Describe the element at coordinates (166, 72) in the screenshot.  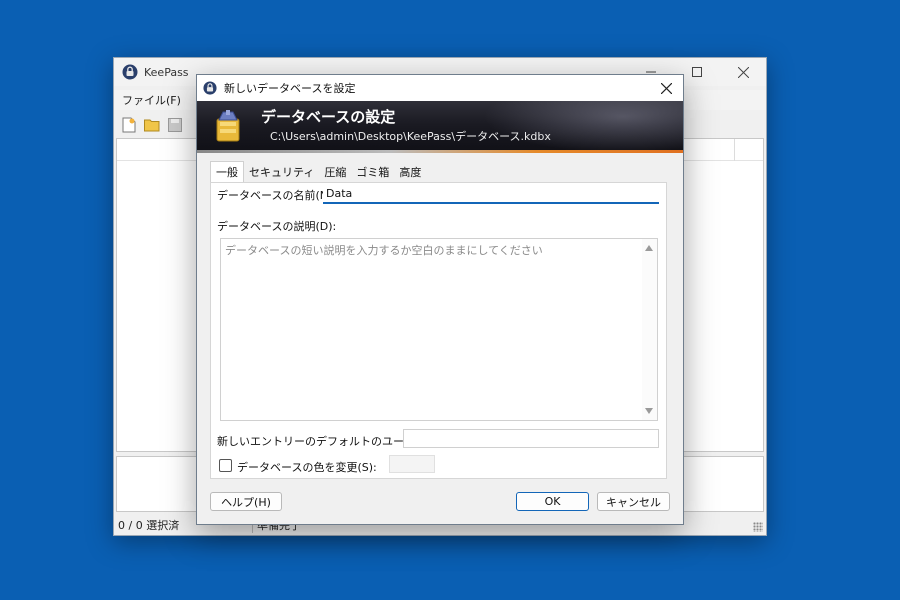
I see `main-window-title: KeePass` at that location.